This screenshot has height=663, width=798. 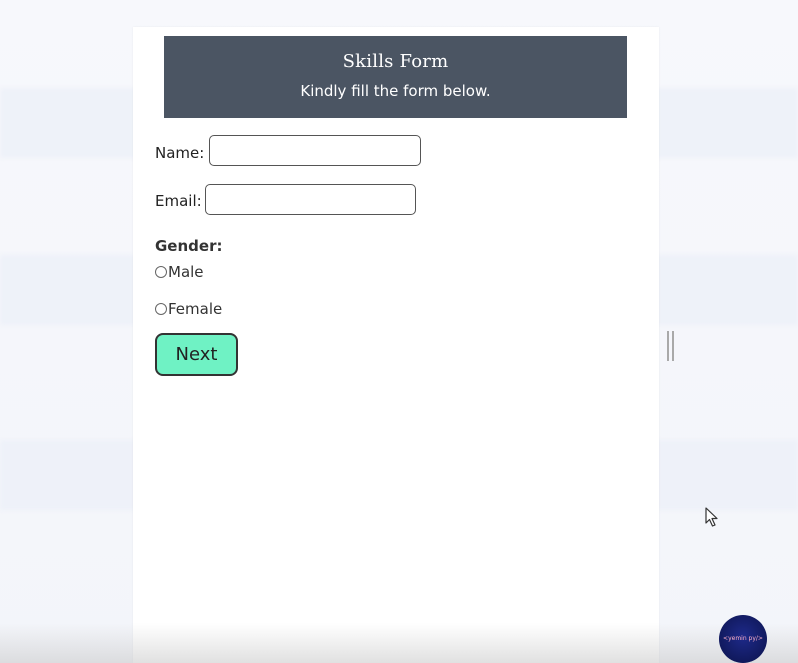 What do you see at coordinates (161, 272) in the screenshot?
I see `male-radio` at bounding box center [161, 272].